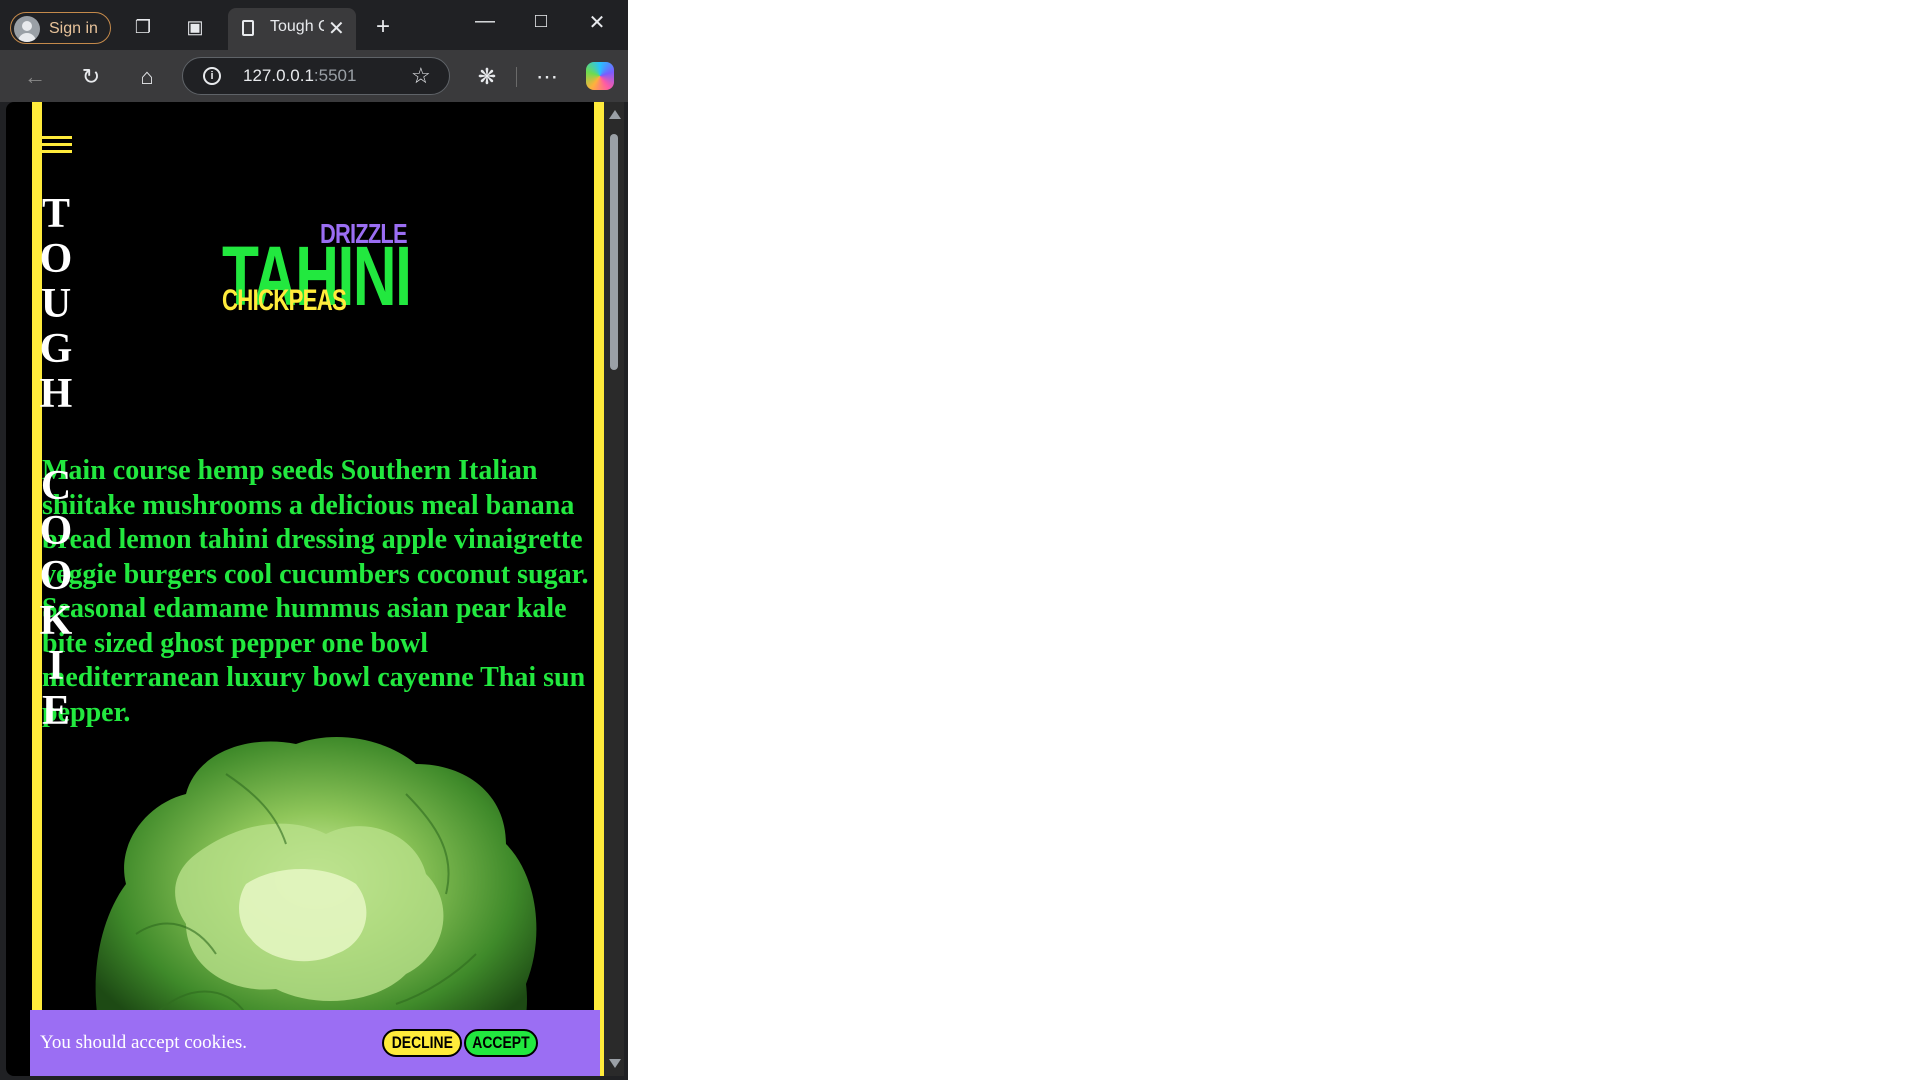  Describe the element at coordinates (55, 711) in the screenshot. I see `brand-cookie-letter: E` at that location.